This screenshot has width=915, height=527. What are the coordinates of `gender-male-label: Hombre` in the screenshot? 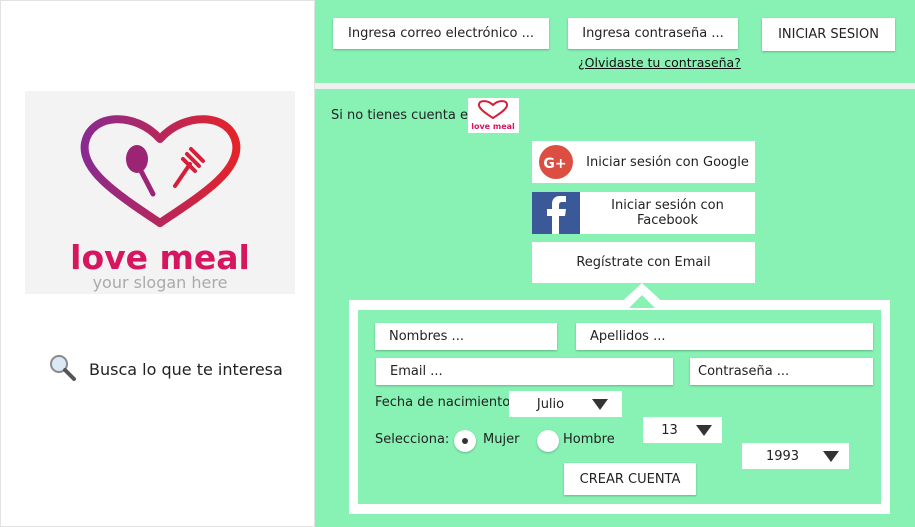 It's located at (589, 439).